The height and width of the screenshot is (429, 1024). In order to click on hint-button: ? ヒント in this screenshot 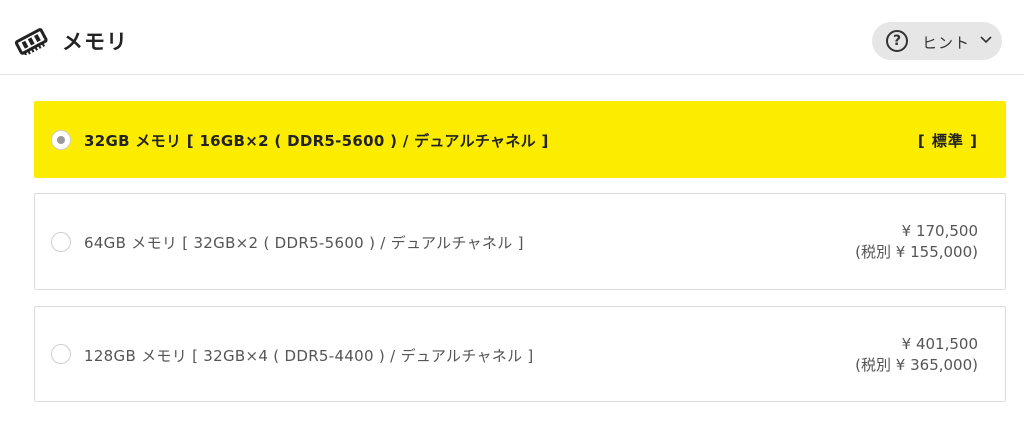, I will do `click(937, 41)`.